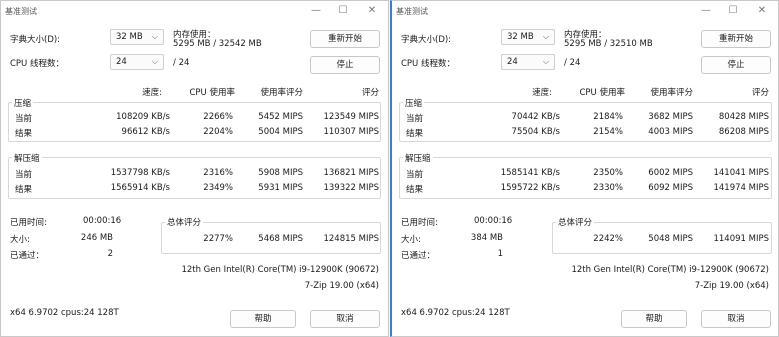  Describe the element at coordinates (280, 188) in the screenshot. I see `rating-value: 5931 MIPS` at that location.